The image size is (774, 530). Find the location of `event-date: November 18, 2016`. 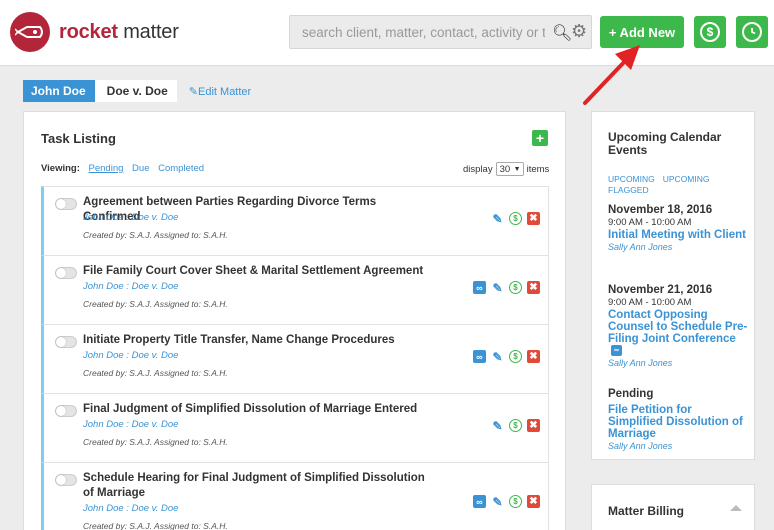

event-date: November 18, 2016 is located at coordinates (660, 210).